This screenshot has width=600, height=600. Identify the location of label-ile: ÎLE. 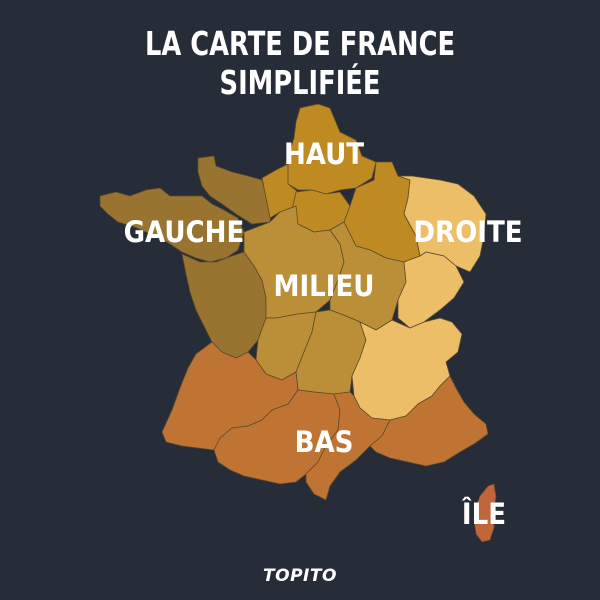
(484, 514).